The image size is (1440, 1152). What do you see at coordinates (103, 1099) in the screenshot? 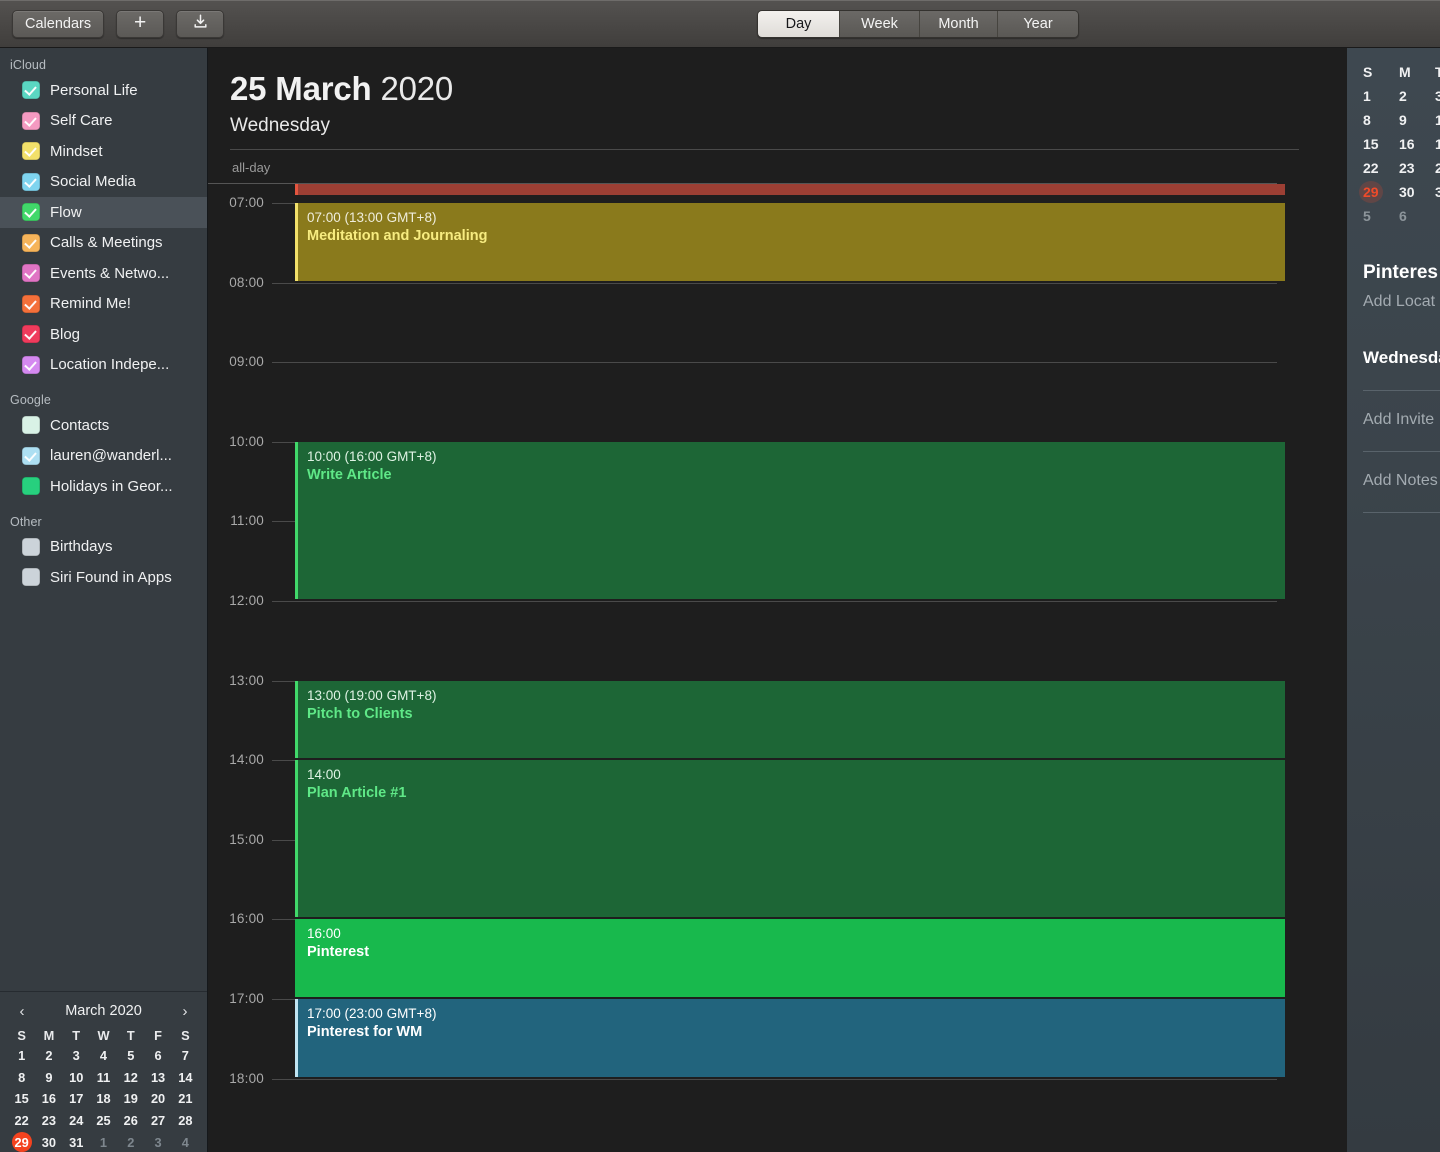
I see `mini-calendar-day: 18` at bounding box center [103, 1099].